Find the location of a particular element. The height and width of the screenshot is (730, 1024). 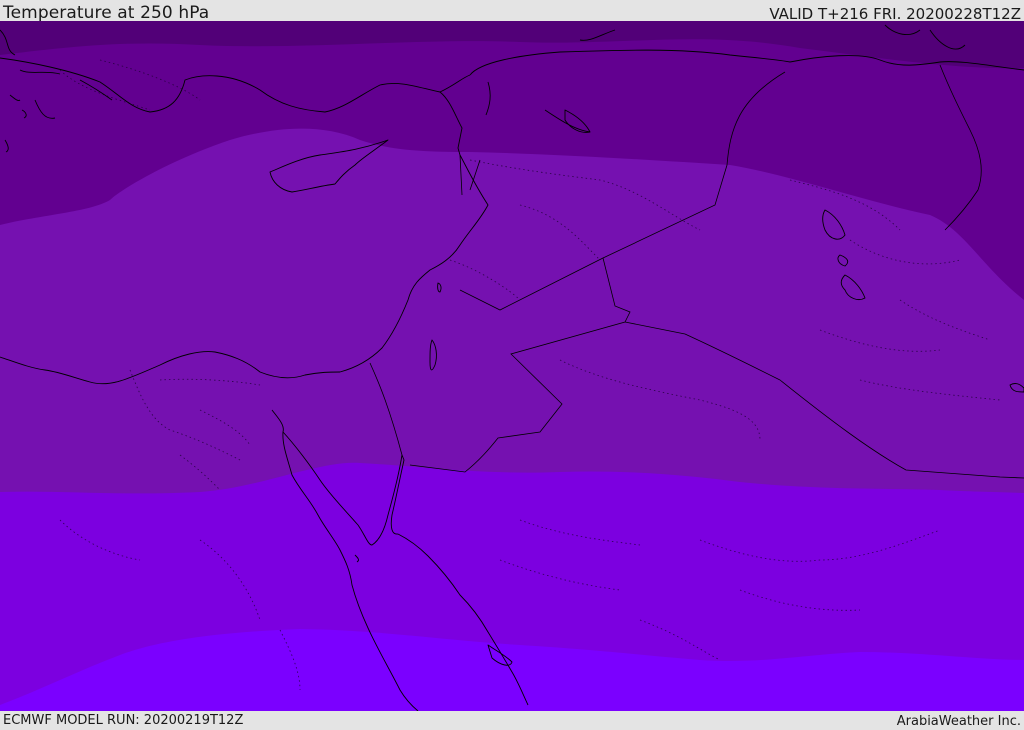

model-run-label: ECMWF MODEL RUN: 20200219T12Z is located at coordinates (123, 720).